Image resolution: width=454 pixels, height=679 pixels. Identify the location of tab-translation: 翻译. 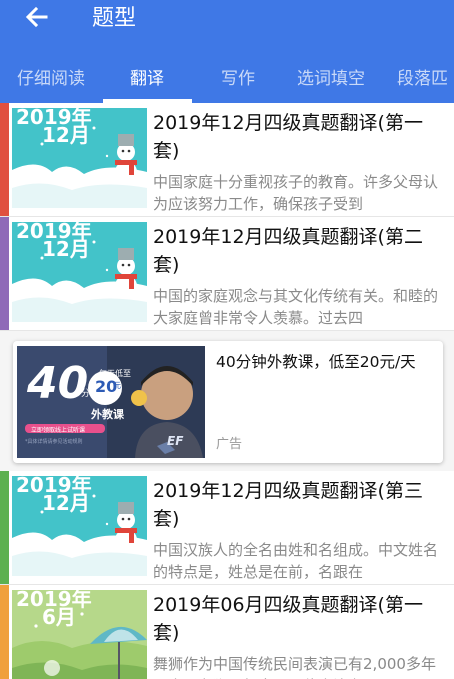
(147, 79).